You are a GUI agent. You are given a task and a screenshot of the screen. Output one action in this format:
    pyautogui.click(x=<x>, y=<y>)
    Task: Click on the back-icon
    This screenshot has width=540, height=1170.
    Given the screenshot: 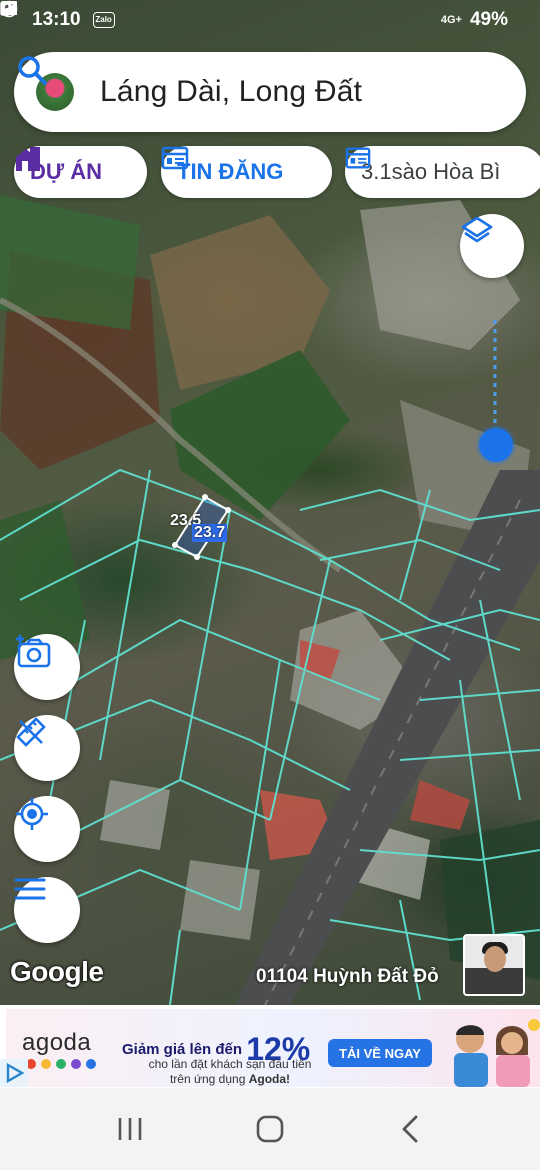 What is the action you would take?
    pyautogui.click(x=410, y=1129)
    